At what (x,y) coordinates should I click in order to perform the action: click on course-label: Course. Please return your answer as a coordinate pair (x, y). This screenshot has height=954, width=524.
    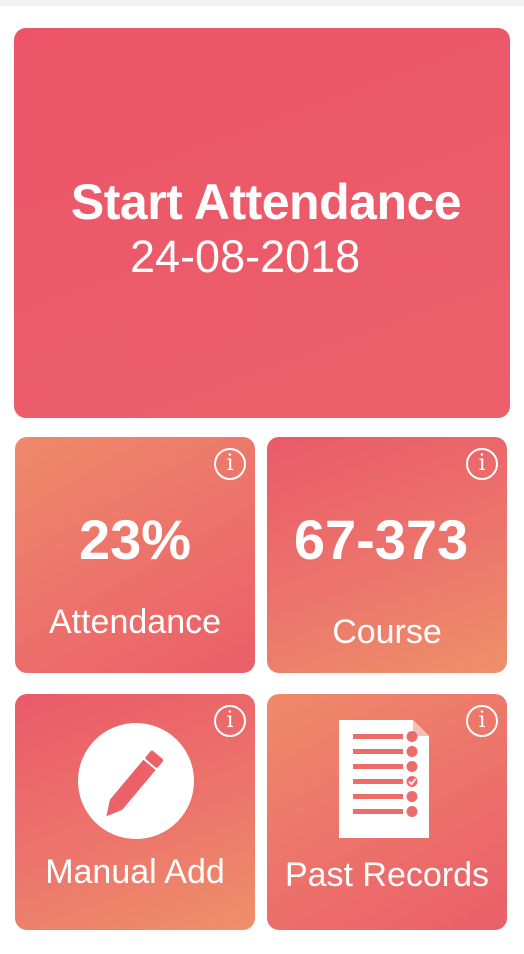
    Looking at the image, I should click on (387, 632).